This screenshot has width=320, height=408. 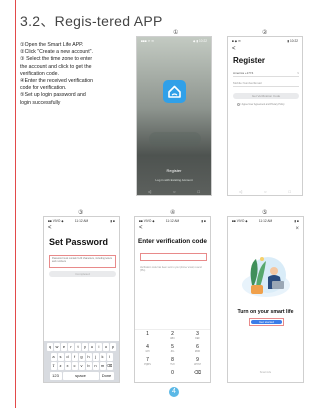 What do you see at coordinates (64, 347) in the screenshot?
I see `key: e` at bounding box center [64, 347].